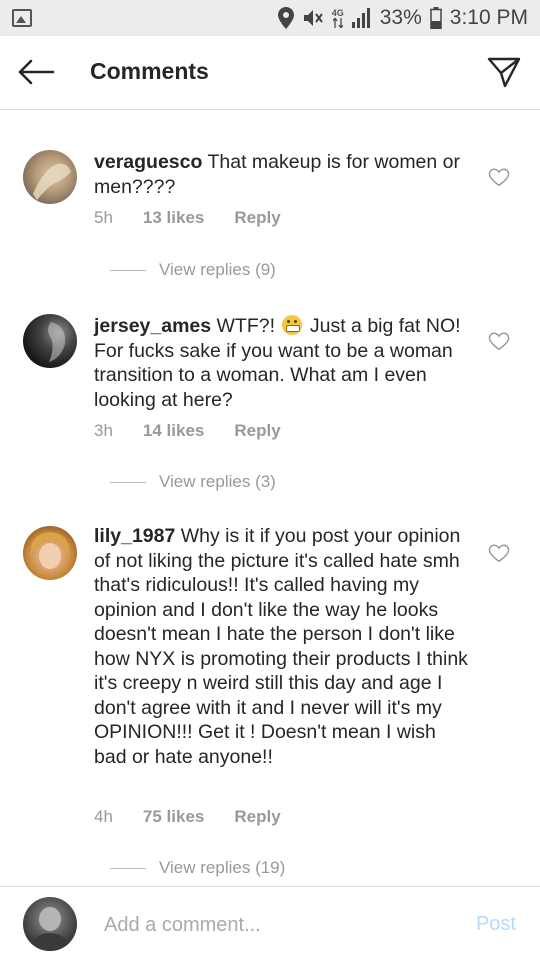 The width and height of the screenshot is (540, 960). I want to click on battery-icon, so click(436, 18).